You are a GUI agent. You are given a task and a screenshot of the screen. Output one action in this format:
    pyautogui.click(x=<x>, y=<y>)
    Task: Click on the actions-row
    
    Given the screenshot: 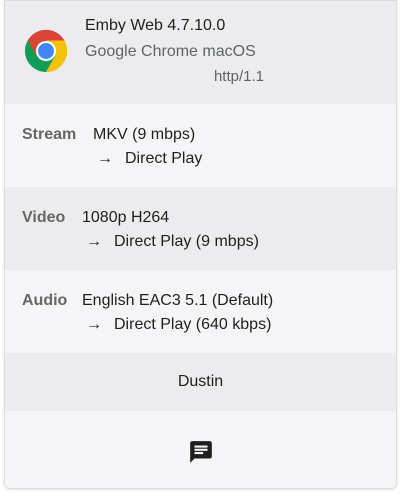 What is the action you would take?
    pyautogui.click(x=200, y=449)
    